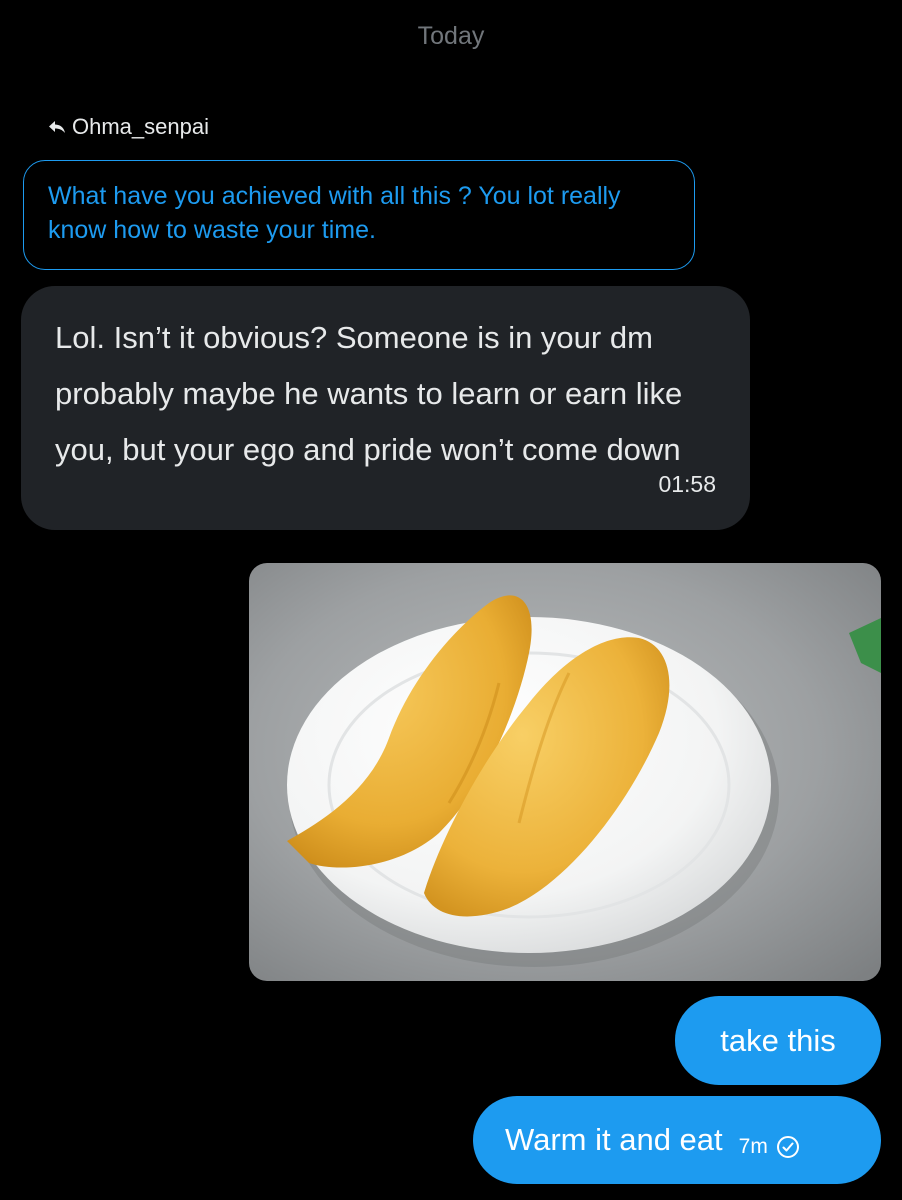  I want to click on message-timestamp: 7m, so click(753, 1146).